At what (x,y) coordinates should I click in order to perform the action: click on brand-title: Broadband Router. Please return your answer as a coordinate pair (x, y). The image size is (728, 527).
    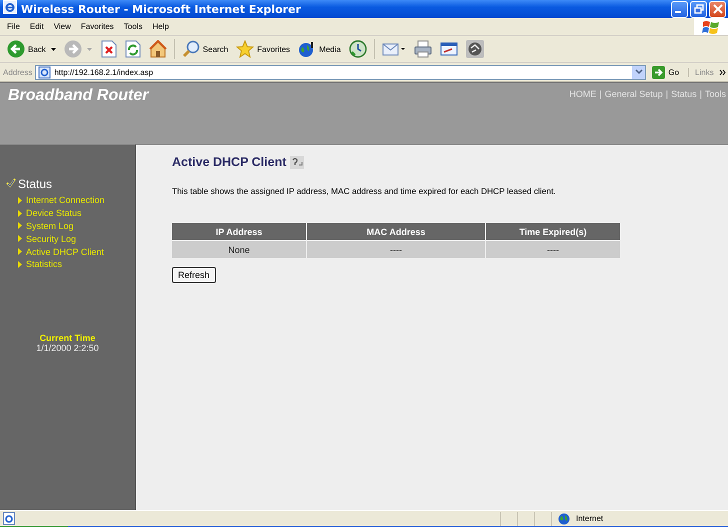
    Looking at the image, I should click on (78, 96).